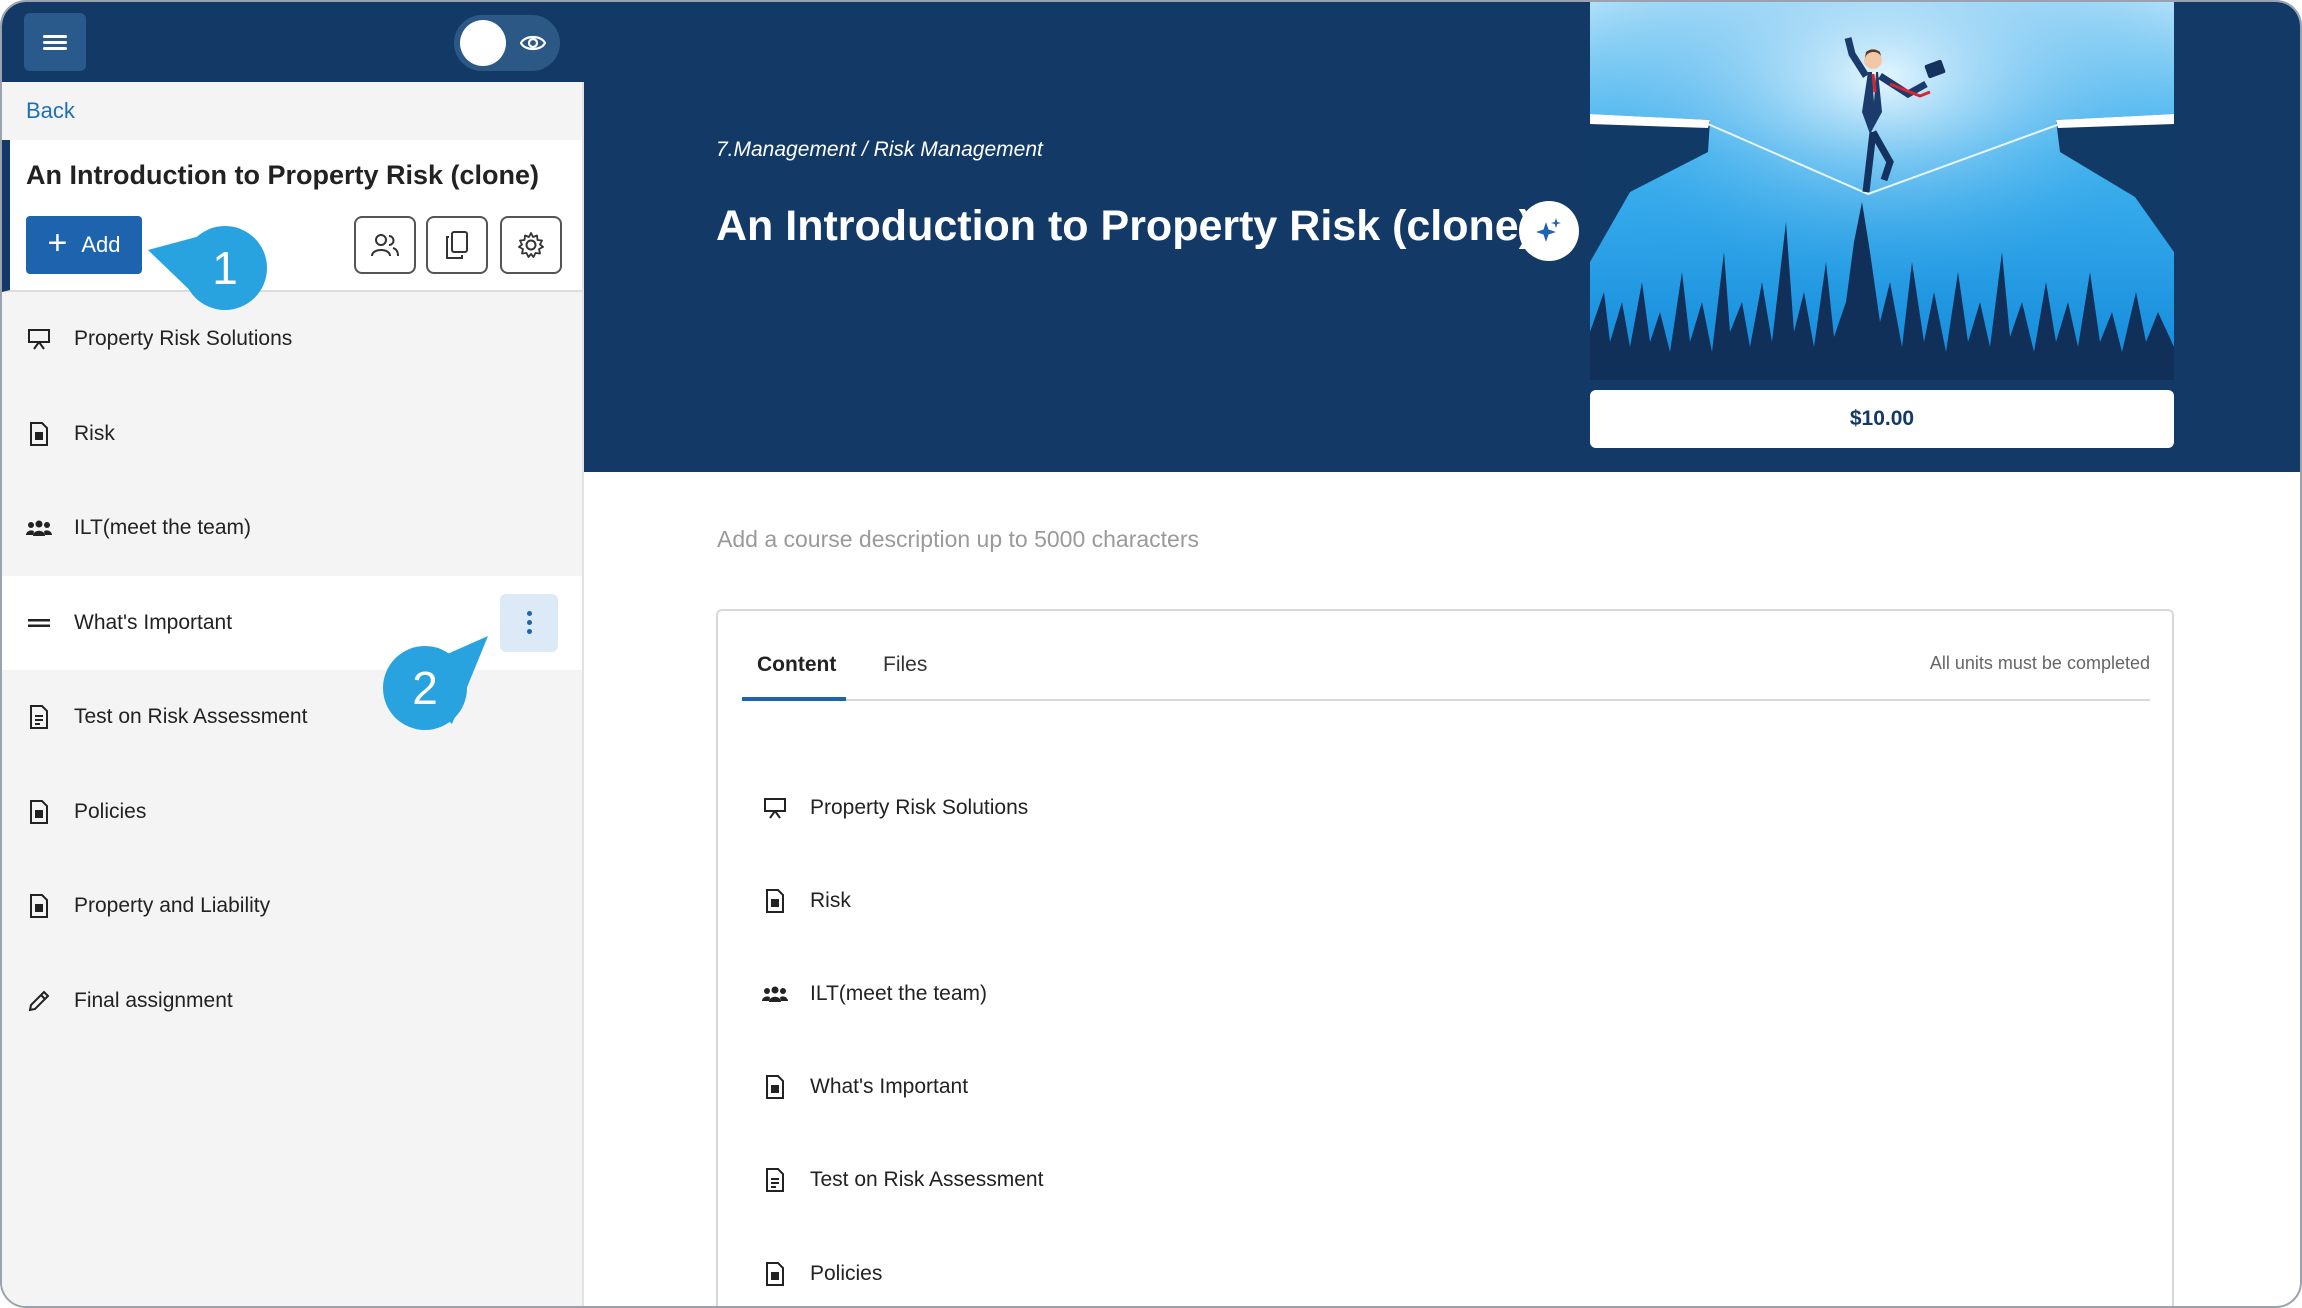 The width and height of the screenshot is (2302, 1308). Describe the element at coordinates (425, 688) in the screenshot. I see `callout-badge-2: 2` at that location.